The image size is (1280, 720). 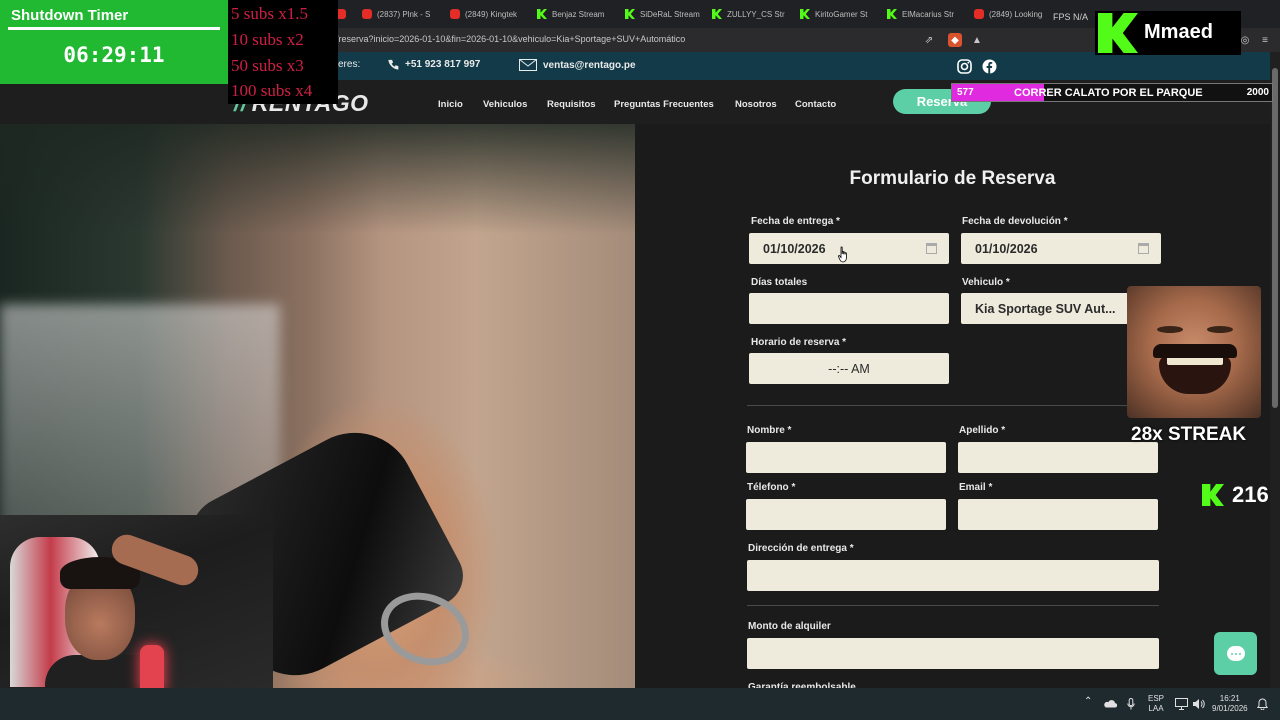 I want to click on email-input, so click(x=1058, y=514).